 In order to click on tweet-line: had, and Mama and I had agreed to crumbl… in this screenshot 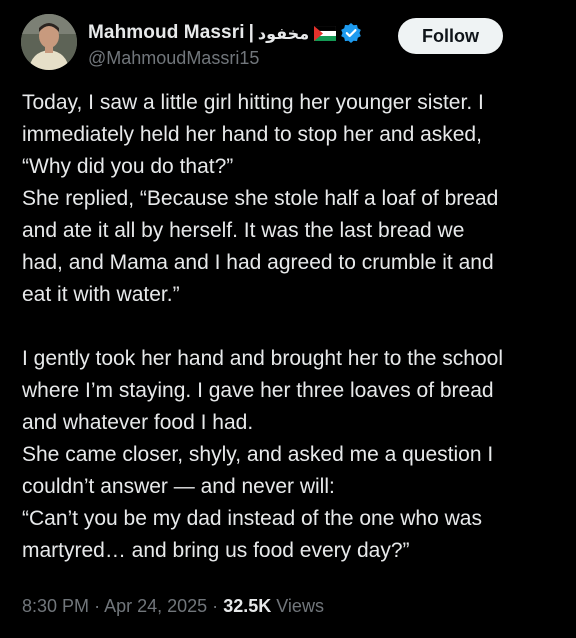, I will do `click(258, 262)`.